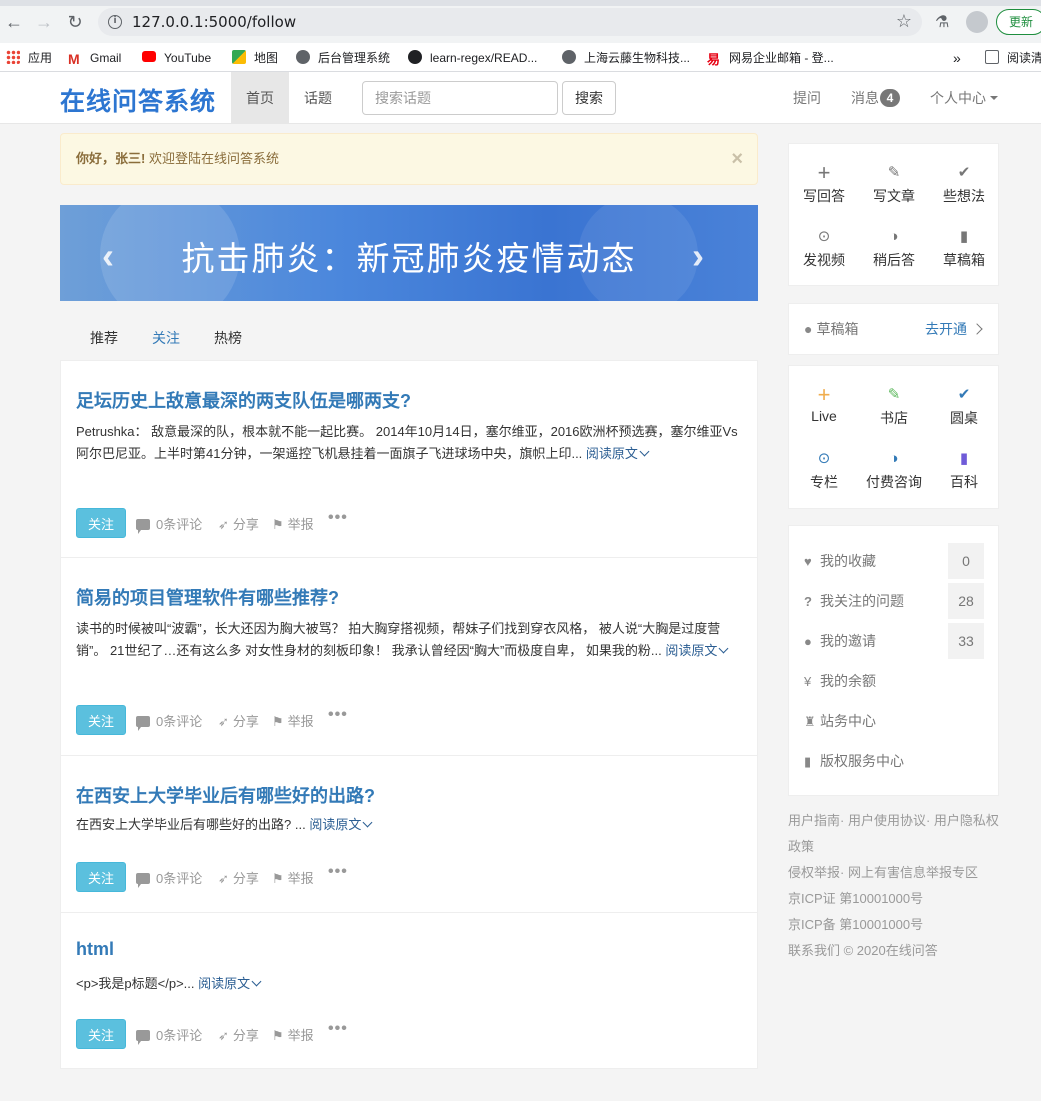 Image resolution: width=1041 pixels, height=1101 pixels. I want to click on reload-icon: ↻, so click(75, 22).